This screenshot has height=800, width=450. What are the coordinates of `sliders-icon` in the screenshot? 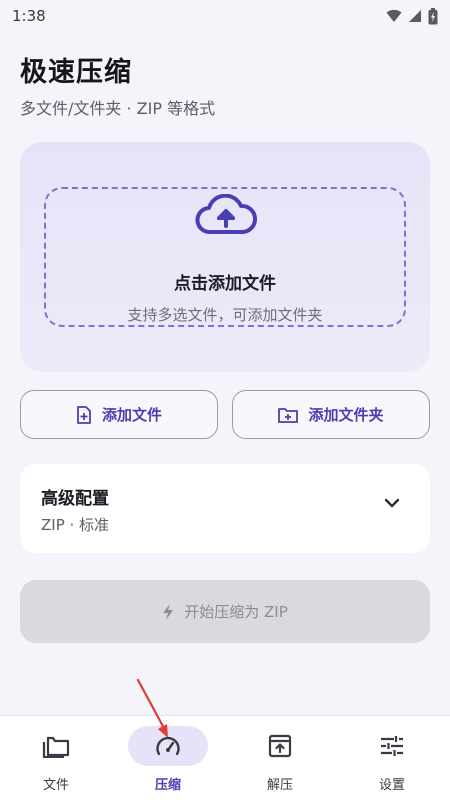 It's located at (392, 746).